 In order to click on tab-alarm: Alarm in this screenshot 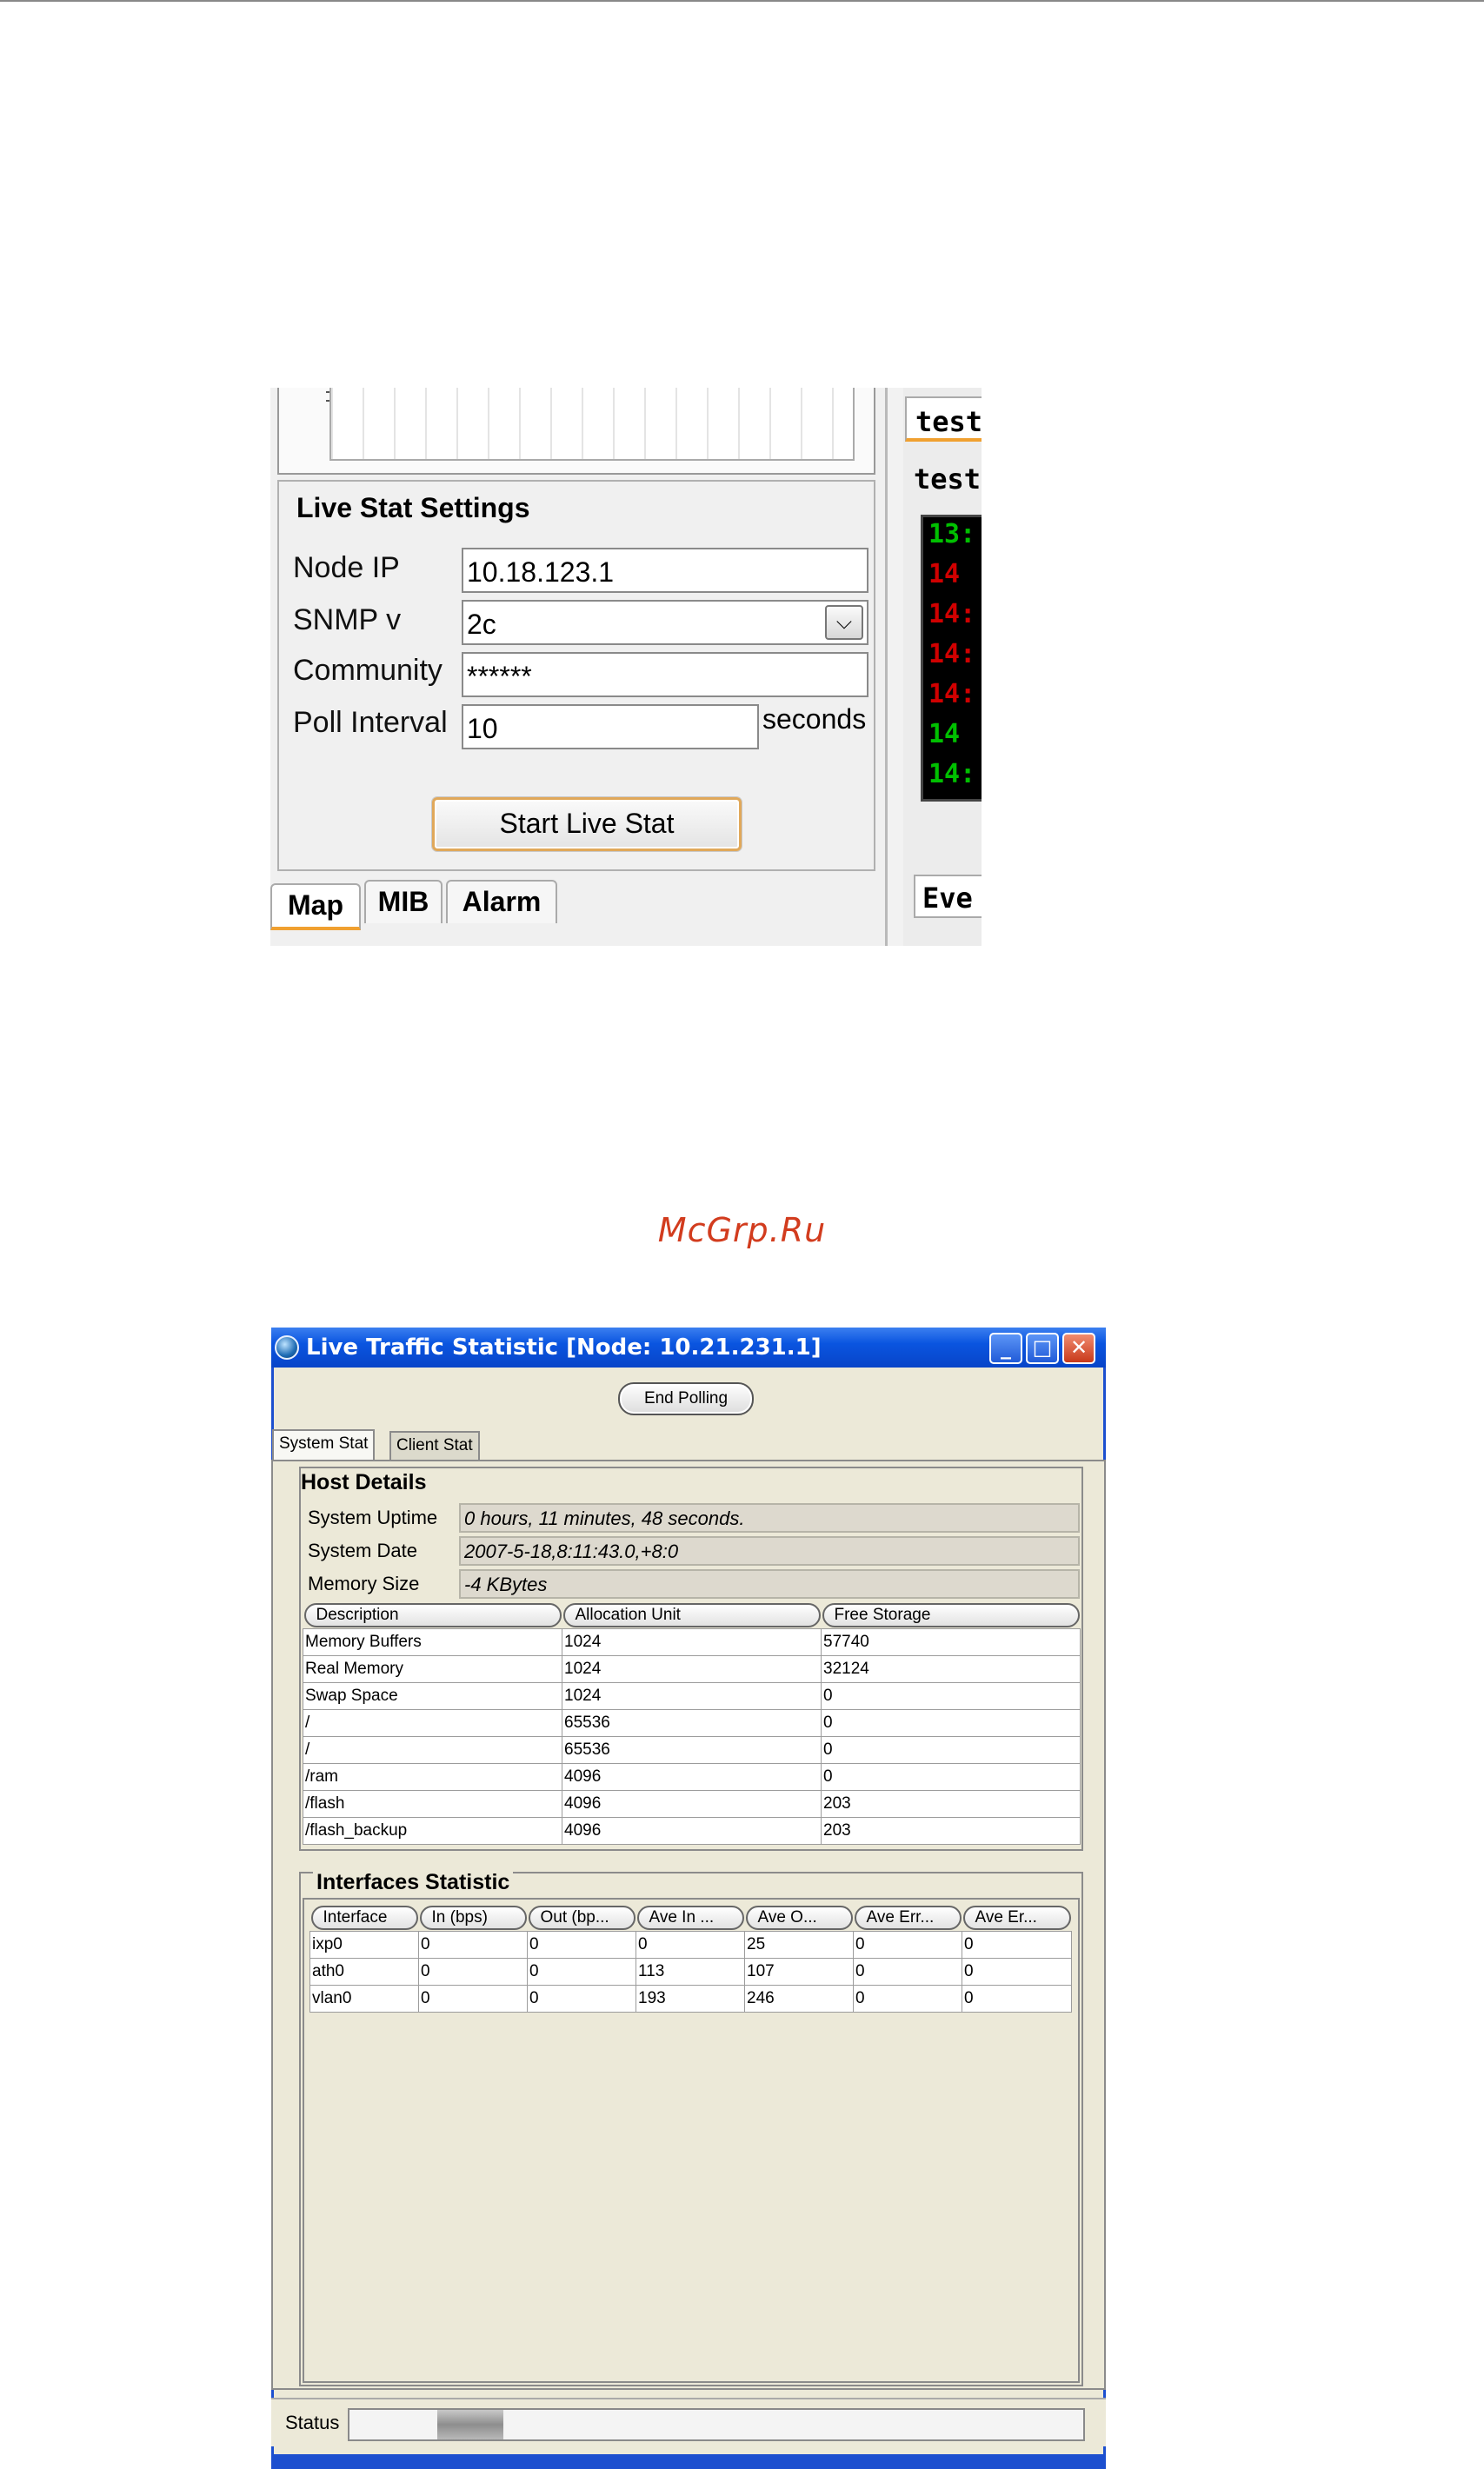, I will do `click(501, 901)`.